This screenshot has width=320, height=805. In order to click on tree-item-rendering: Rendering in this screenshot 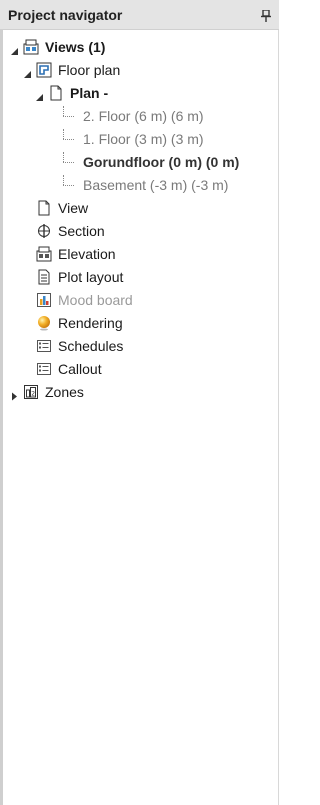, I will do `click(79, 323)`.